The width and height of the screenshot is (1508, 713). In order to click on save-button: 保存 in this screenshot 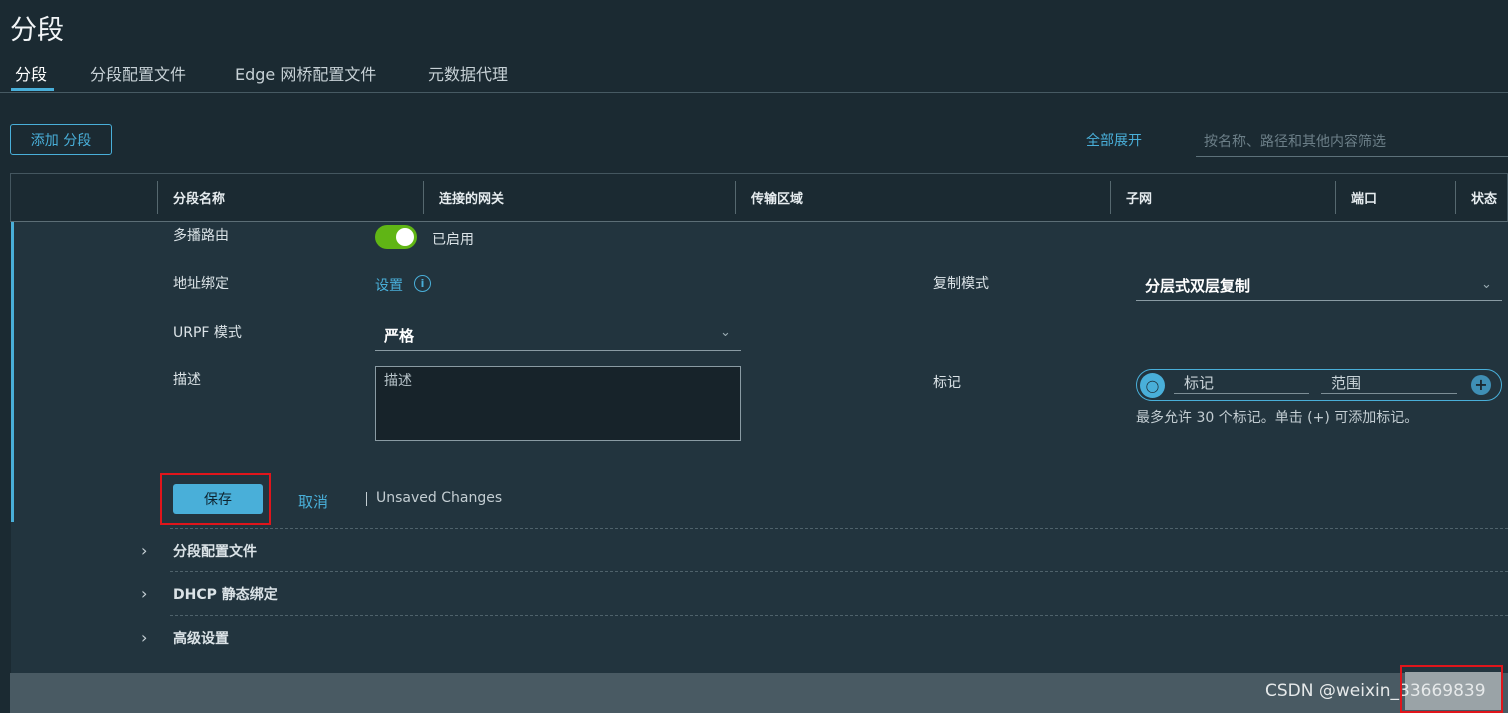, I will do `click(218, 499)`.